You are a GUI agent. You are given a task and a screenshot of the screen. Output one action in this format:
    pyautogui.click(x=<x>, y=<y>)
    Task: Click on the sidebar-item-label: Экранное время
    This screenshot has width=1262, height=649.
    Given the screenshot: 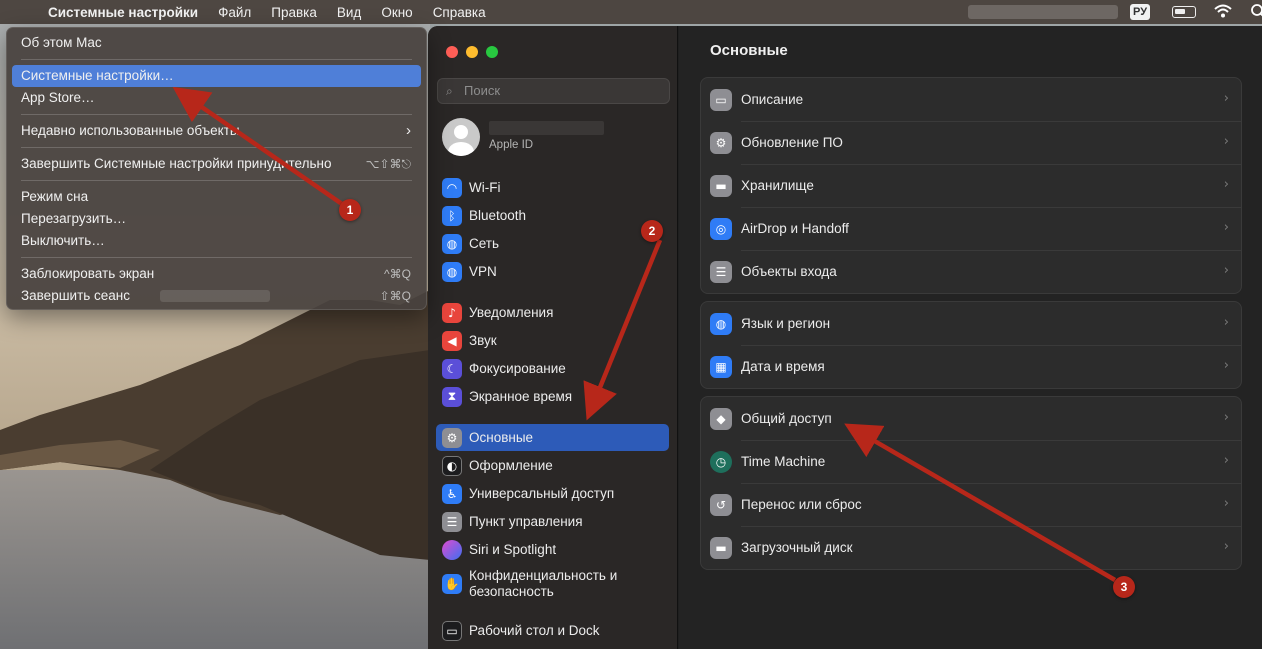 What is the action you would take?
    pyautogui.click(x=521, y=396)
    